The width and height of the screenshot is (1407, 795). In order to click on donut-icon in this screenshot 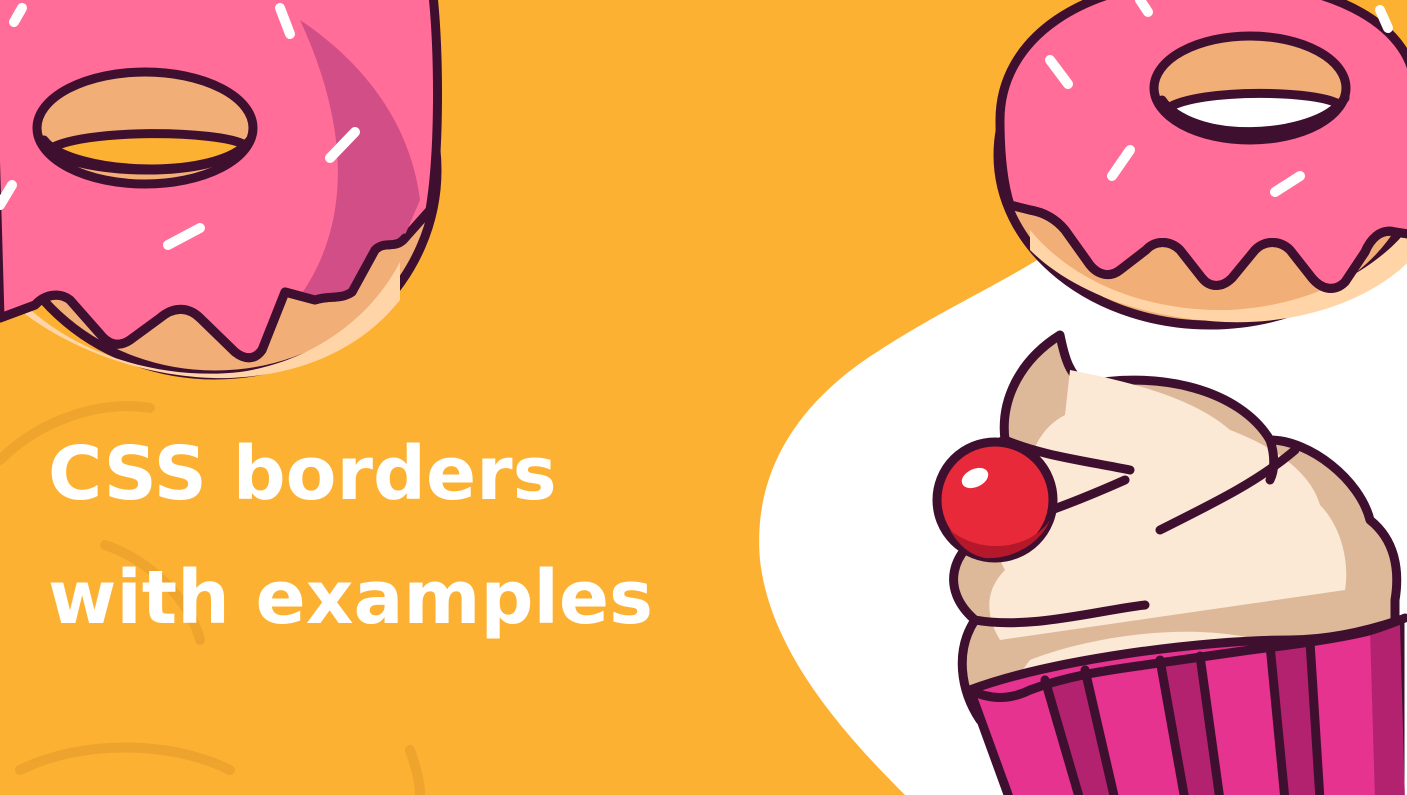, I will do `click(1200, 165)`.